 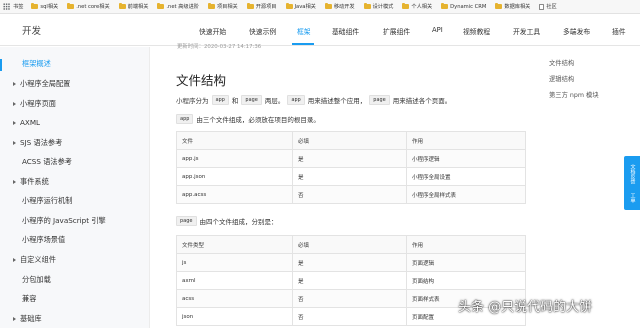 I want to click on ticket-button: 工单, so click(x=632, y=198).